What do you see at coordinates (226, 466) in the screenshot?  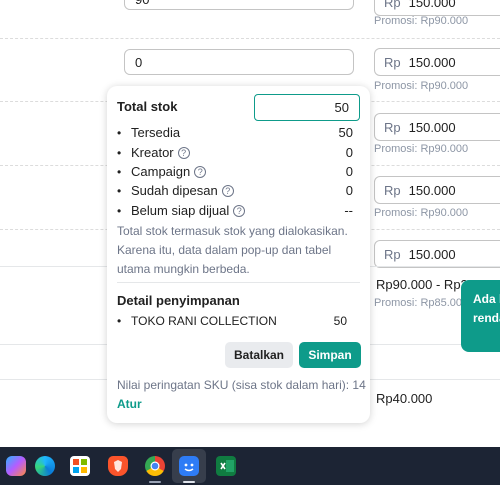 I see `excel-icon` at bounding box center [226, 466].